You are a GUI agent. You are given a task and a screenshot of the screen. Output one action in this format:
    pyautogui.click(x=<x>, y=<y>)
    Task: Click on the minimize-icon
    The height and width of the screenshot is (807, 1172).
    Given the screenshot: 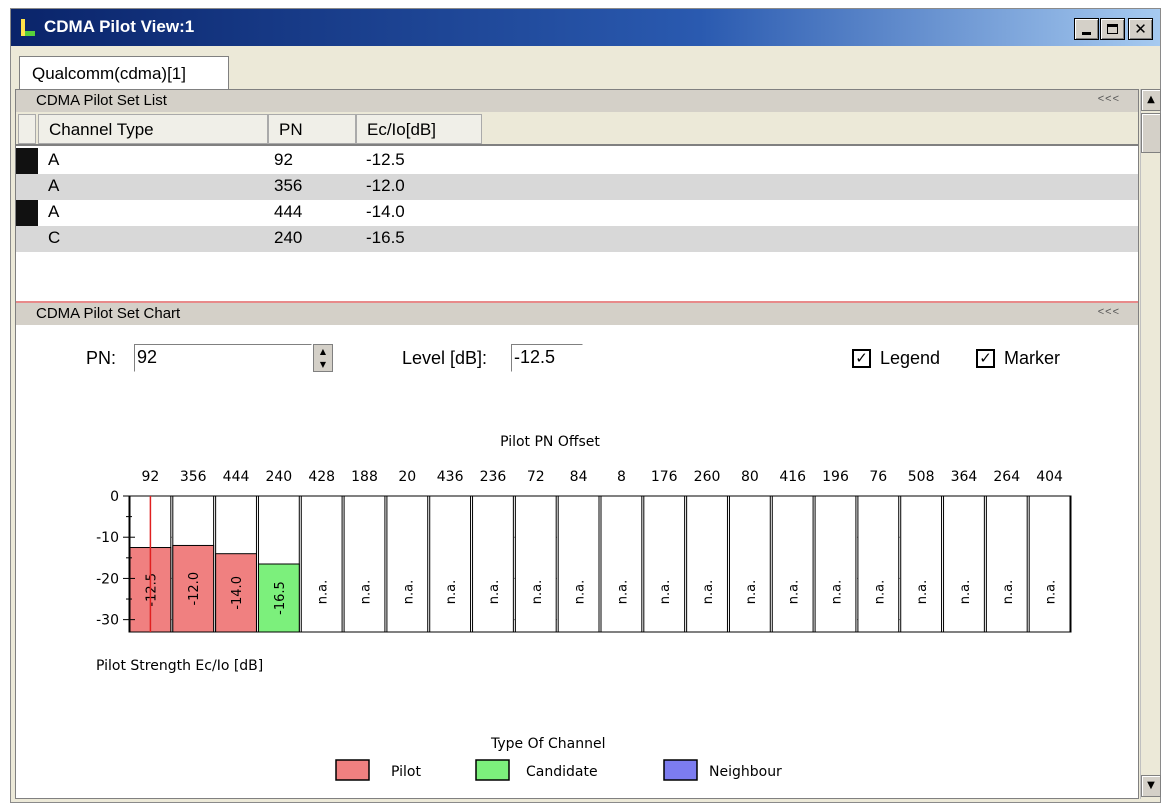 What is the action you would take?
    pyautogui.click(x=1086, y=33)
    